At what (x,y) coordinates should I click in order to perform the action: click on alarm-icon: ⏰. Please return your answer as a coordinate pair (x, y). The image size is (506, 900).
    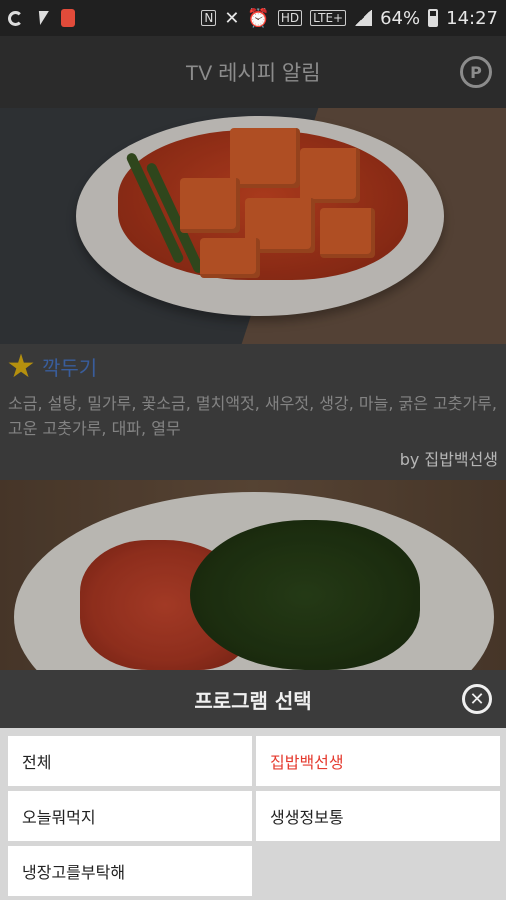
    Looking at the image, I should click on (258, 18).